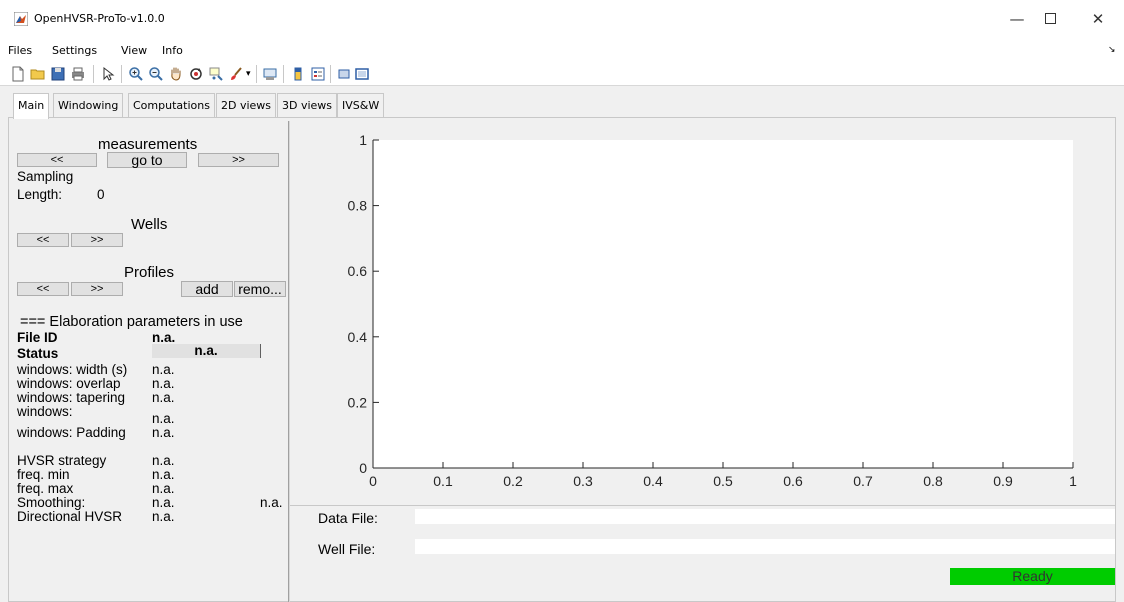 This screenshot has height=602, width=1124. What do you see at coordinates (97, 289) in the screenshot?
I see `profile-next-button: >>` at bounding box center [97, 289].